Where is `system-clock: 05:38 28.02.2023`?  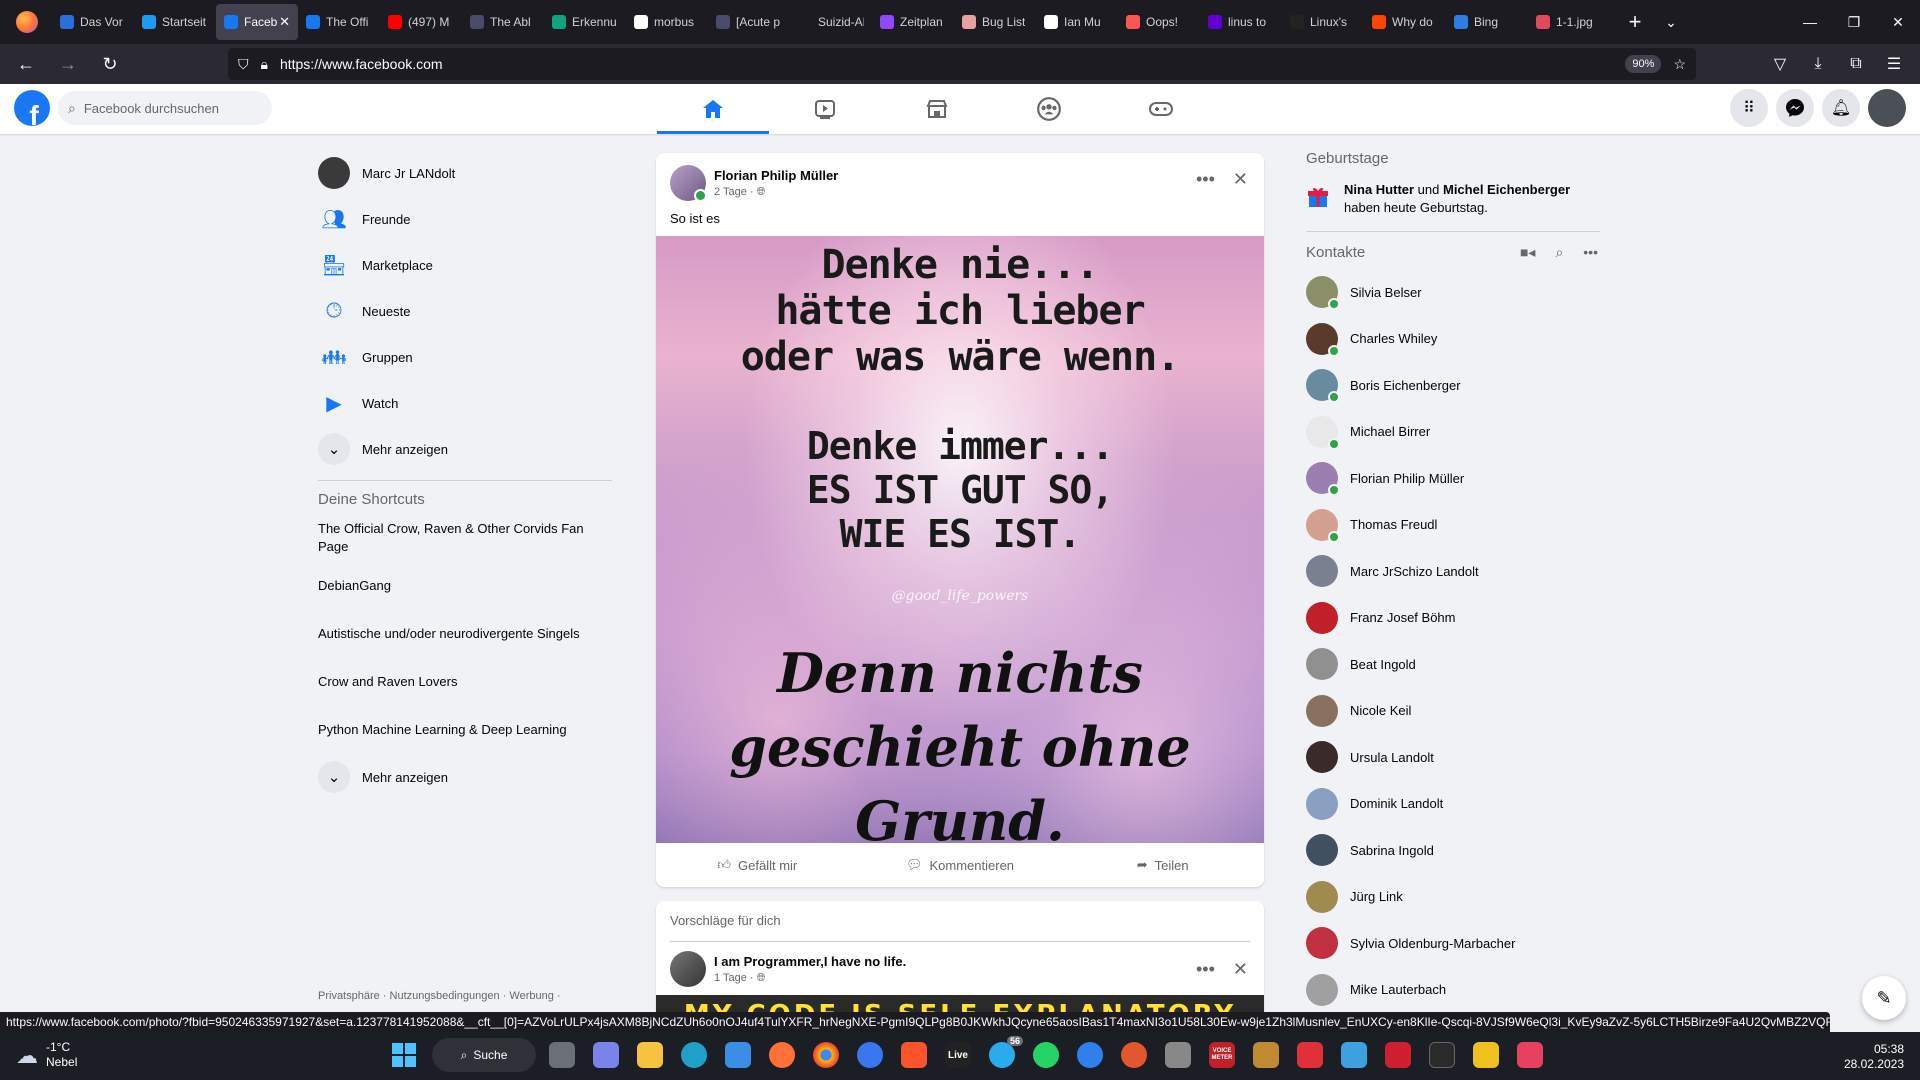 system-clock: 05:38 28.02.2023 is located at coordinates (1874, 1057).